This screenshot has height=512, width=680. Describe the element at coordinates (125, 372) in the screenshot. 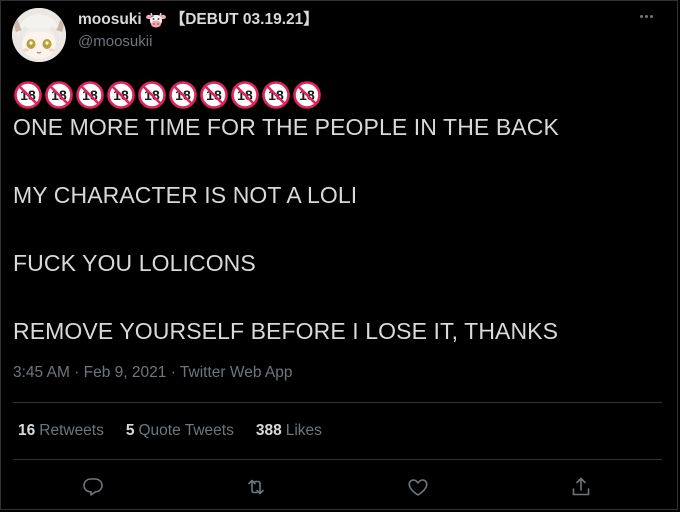

I see `tweet-date: Feb 9, 2021` at that location.